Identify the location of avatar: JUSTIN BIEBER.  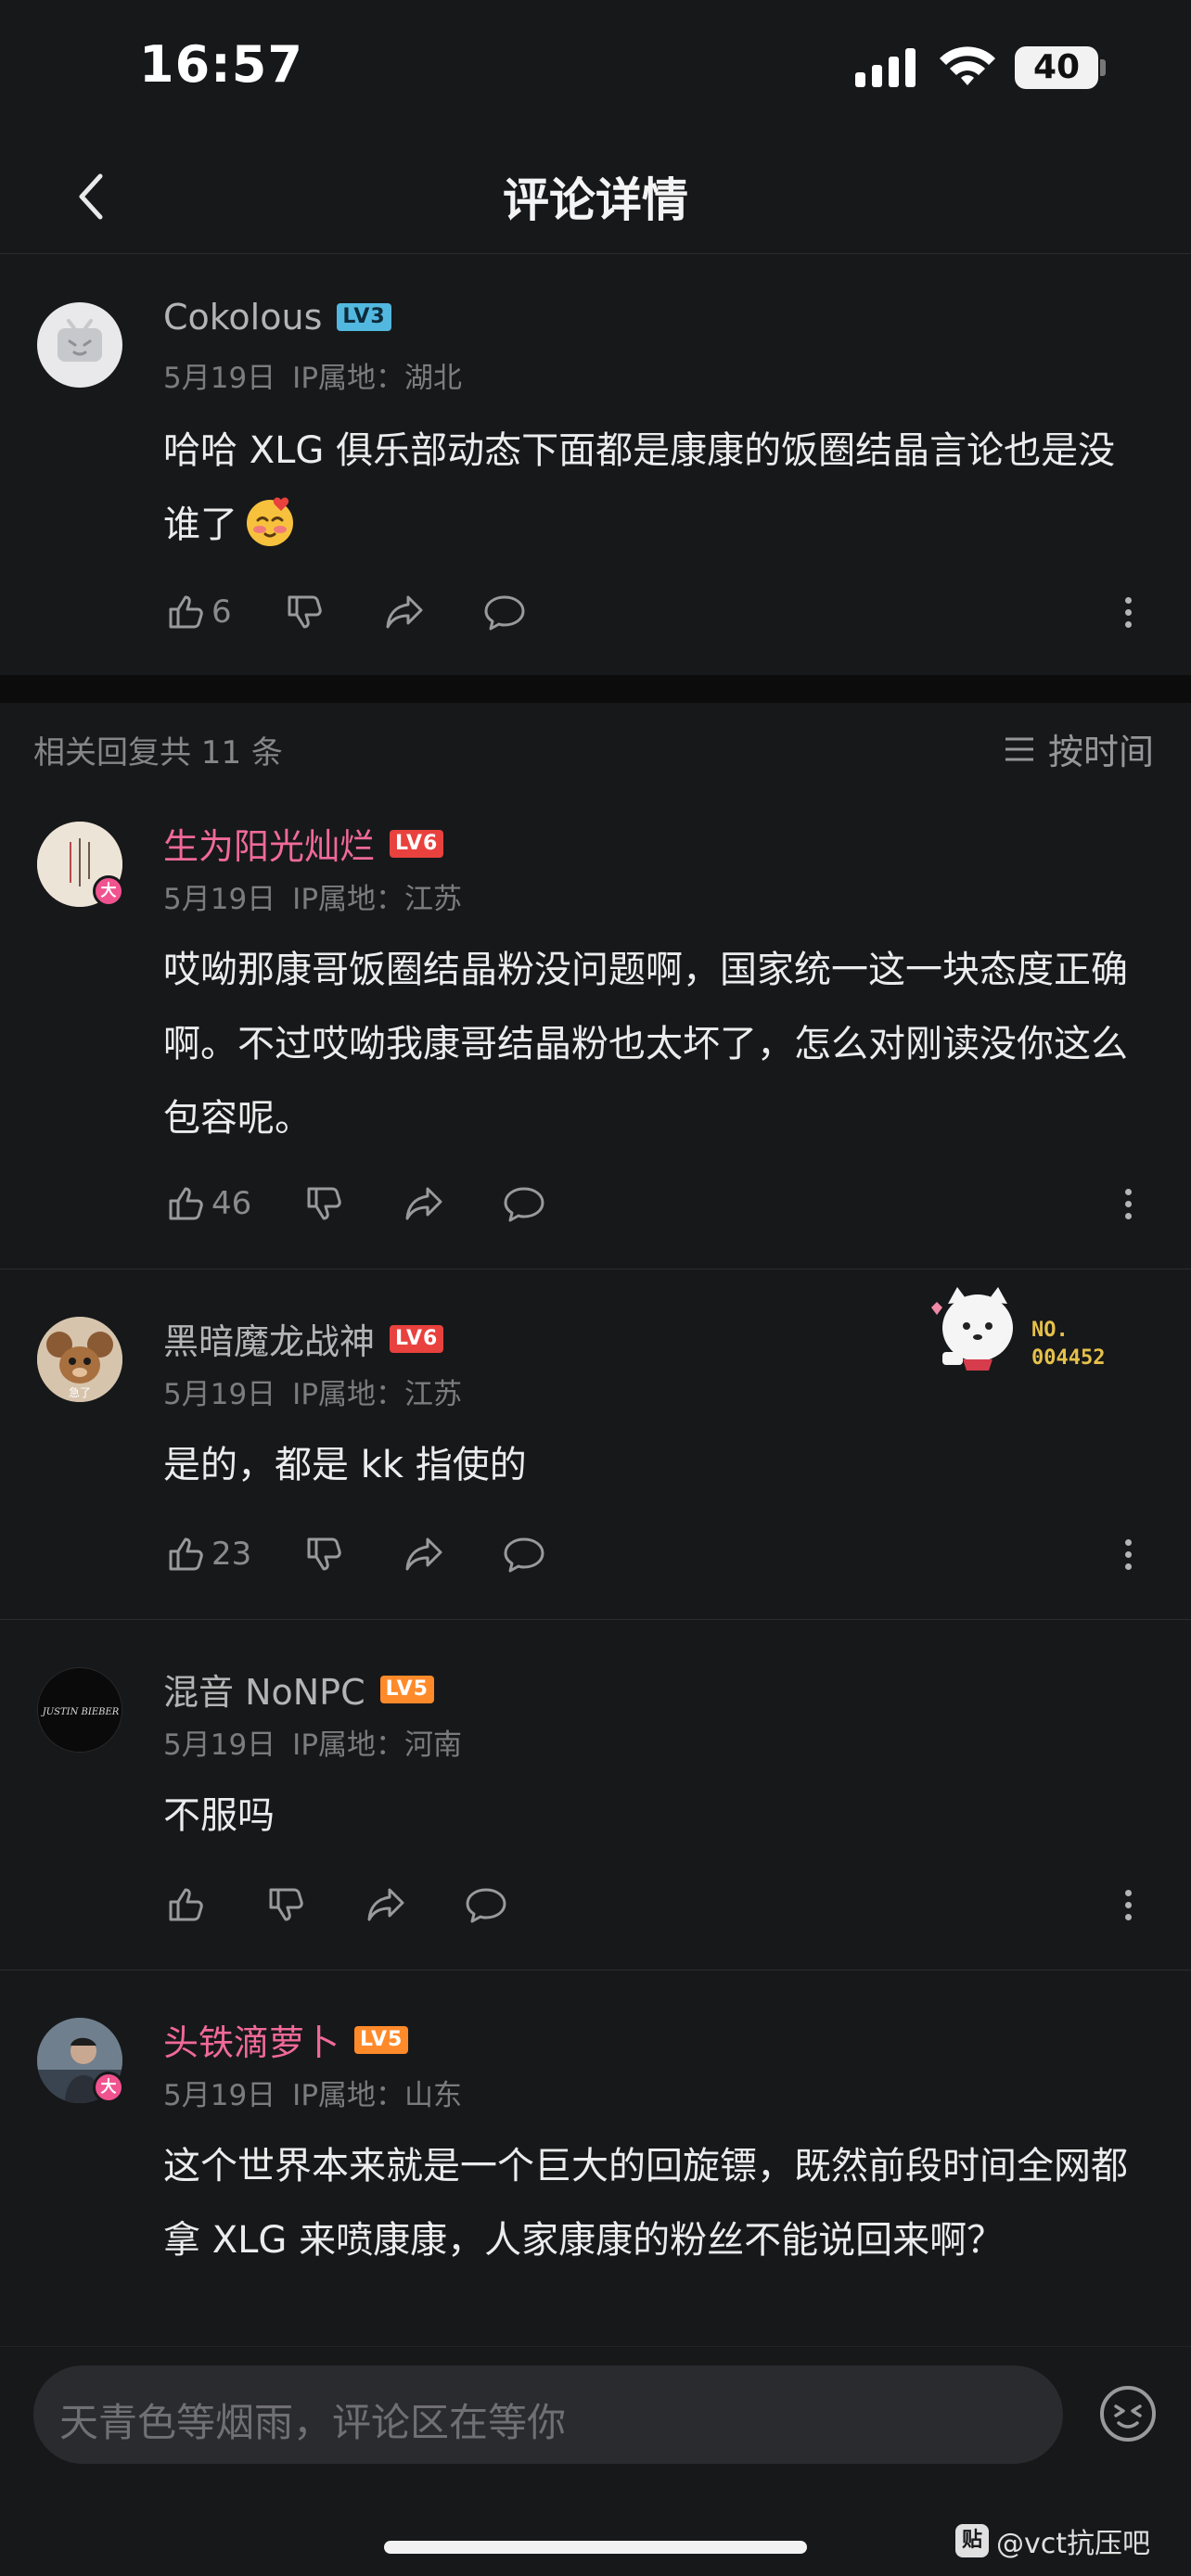
(79, 1710).